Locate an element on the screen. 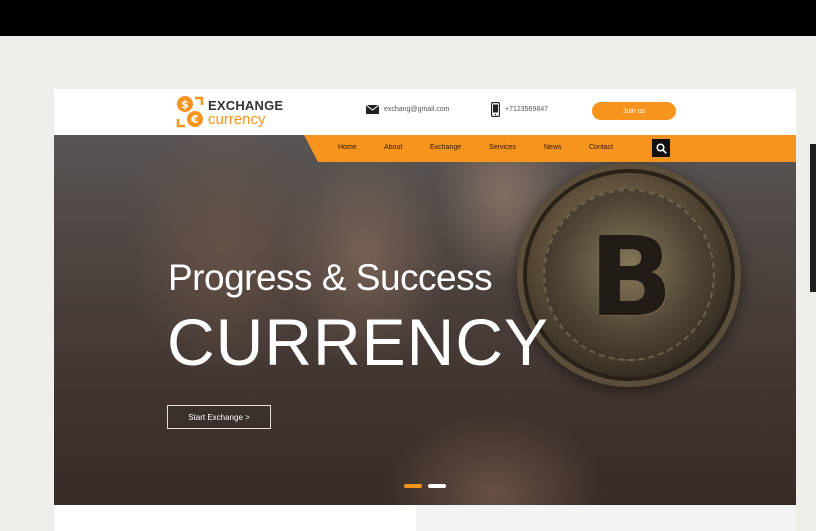 The image size is (816, 531). hero-subtitle: Progress & Success is located at coordinates (330, 277).